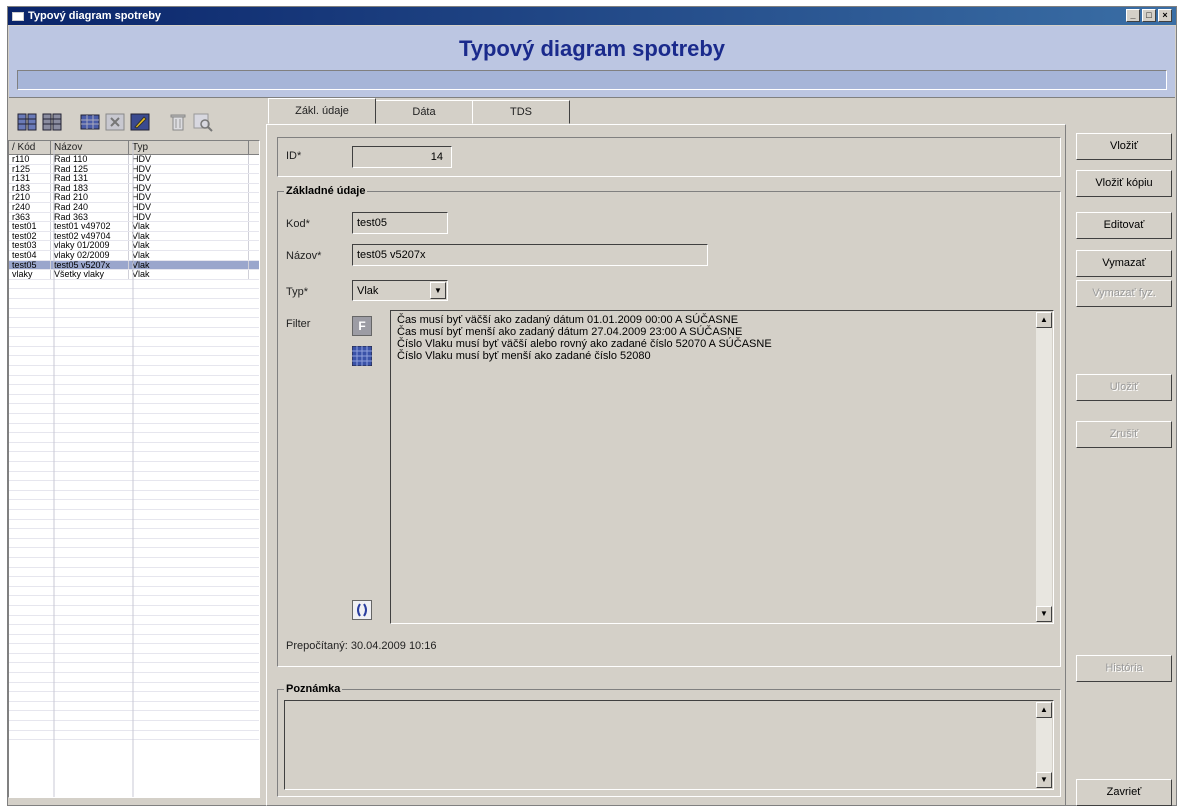 The image size is (1184, 812). I want to click on edit-button: Editovať, so click(1124, 225).